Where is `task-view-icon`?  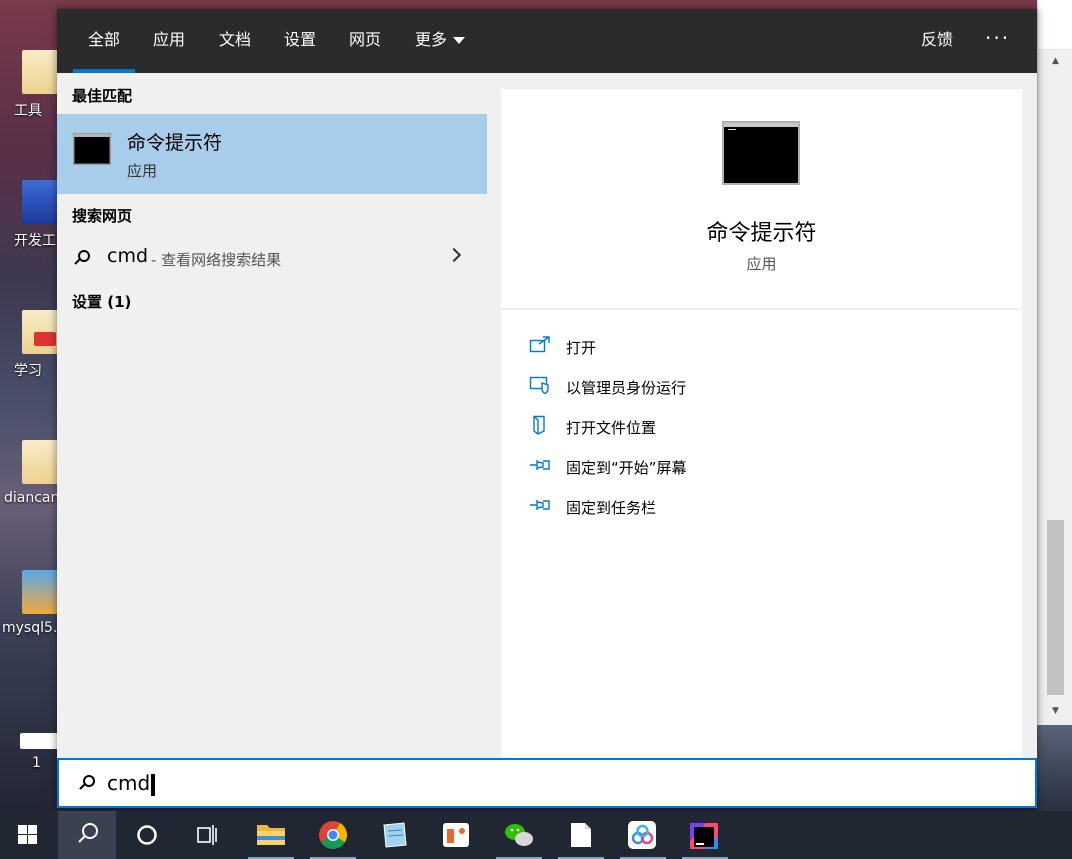
task-view-icon is located at coordinates (207, 835).